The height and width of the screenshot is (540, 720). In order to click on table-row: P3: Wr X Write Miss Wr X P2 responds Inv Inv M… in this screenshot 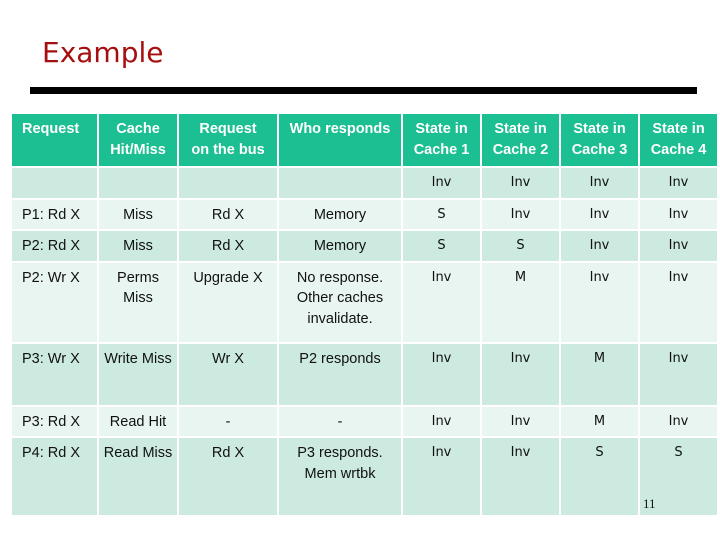, I will do `click(364, 374)`.